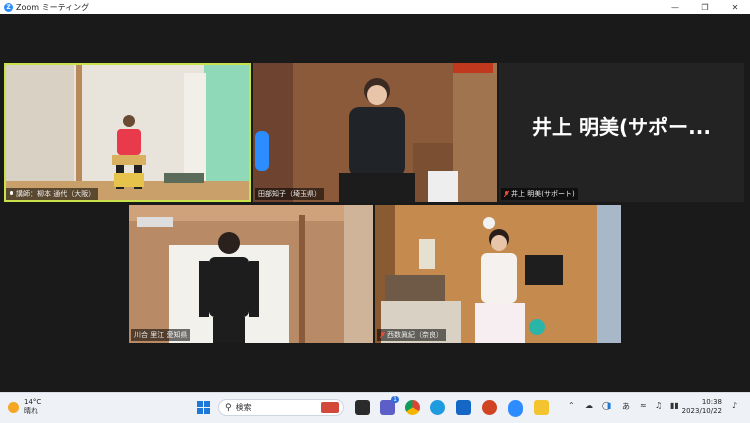 The width and height of the screenshot is (750, 423). I want to click on nishimura-video, so click(498, 274).